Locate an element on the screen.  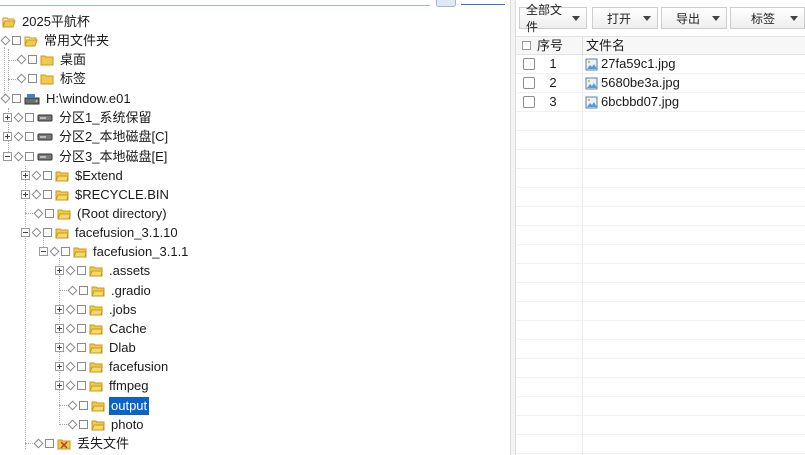
tree-item-assets: .assets is located at coordinates (103, 270).